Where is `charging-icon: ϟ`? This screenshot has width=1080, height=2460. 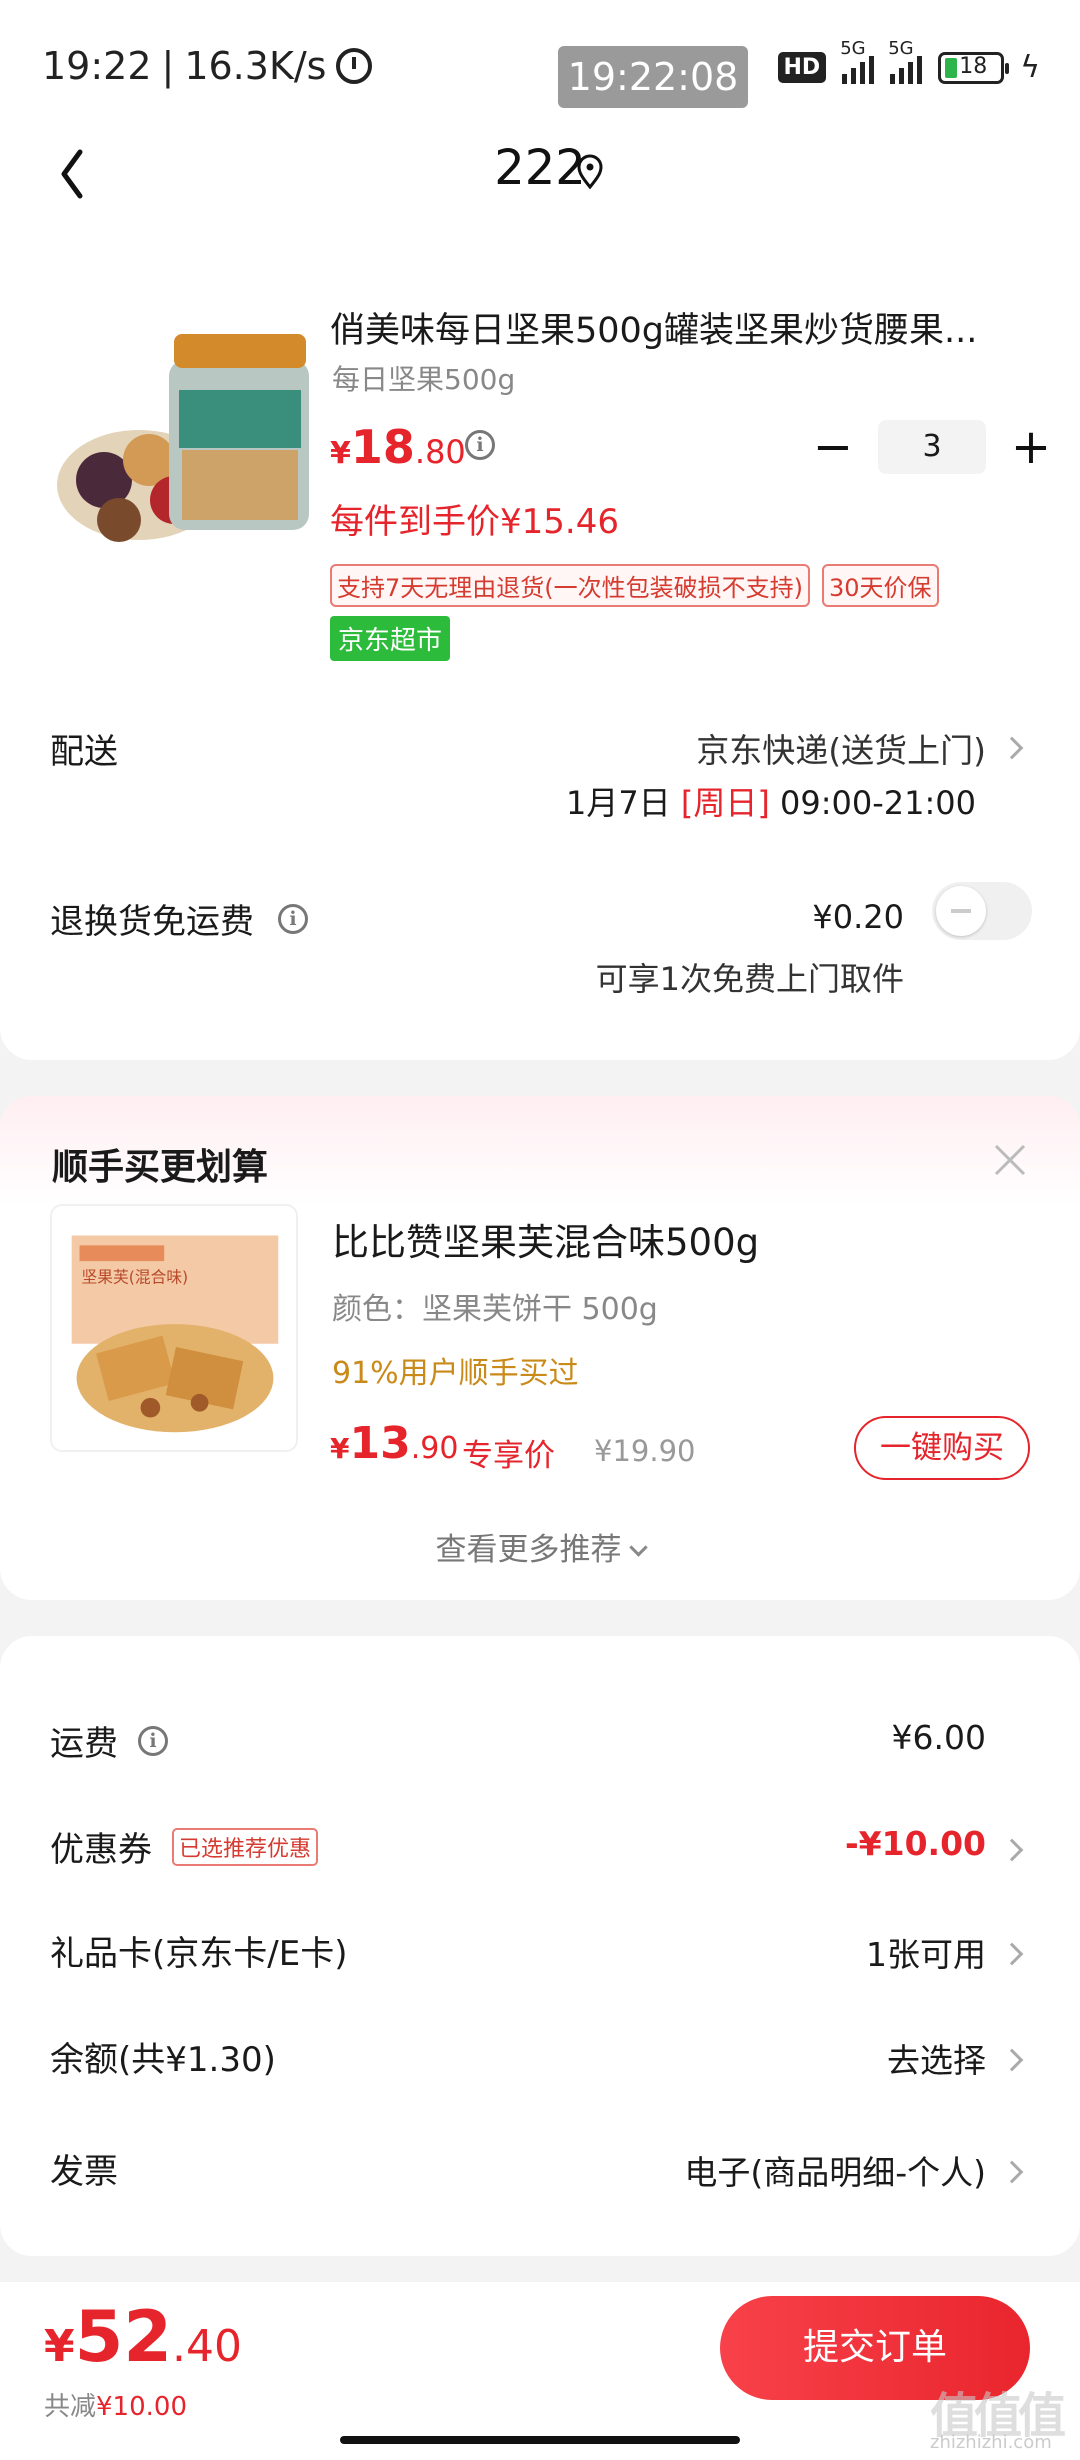 charging-icon: ϟ is located at coordinates (1030, 67).